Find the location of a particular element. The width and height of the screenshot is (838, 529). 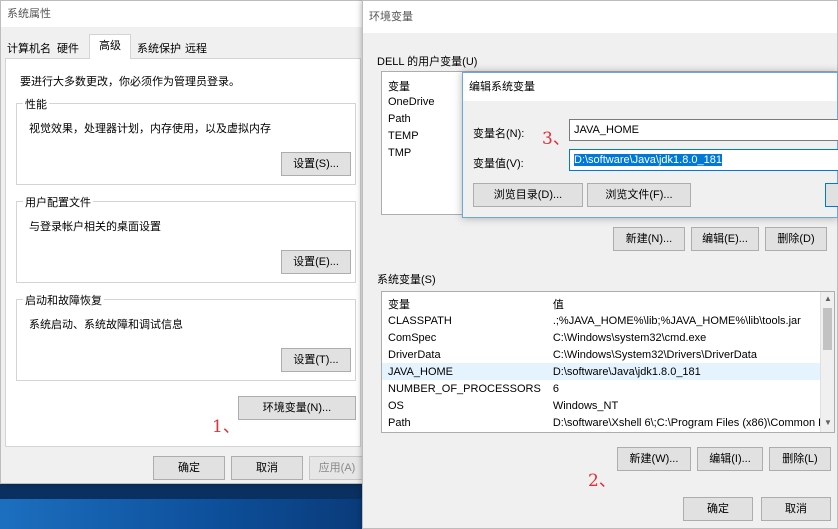

header-value: 值 is located at coordinates (690, 303).